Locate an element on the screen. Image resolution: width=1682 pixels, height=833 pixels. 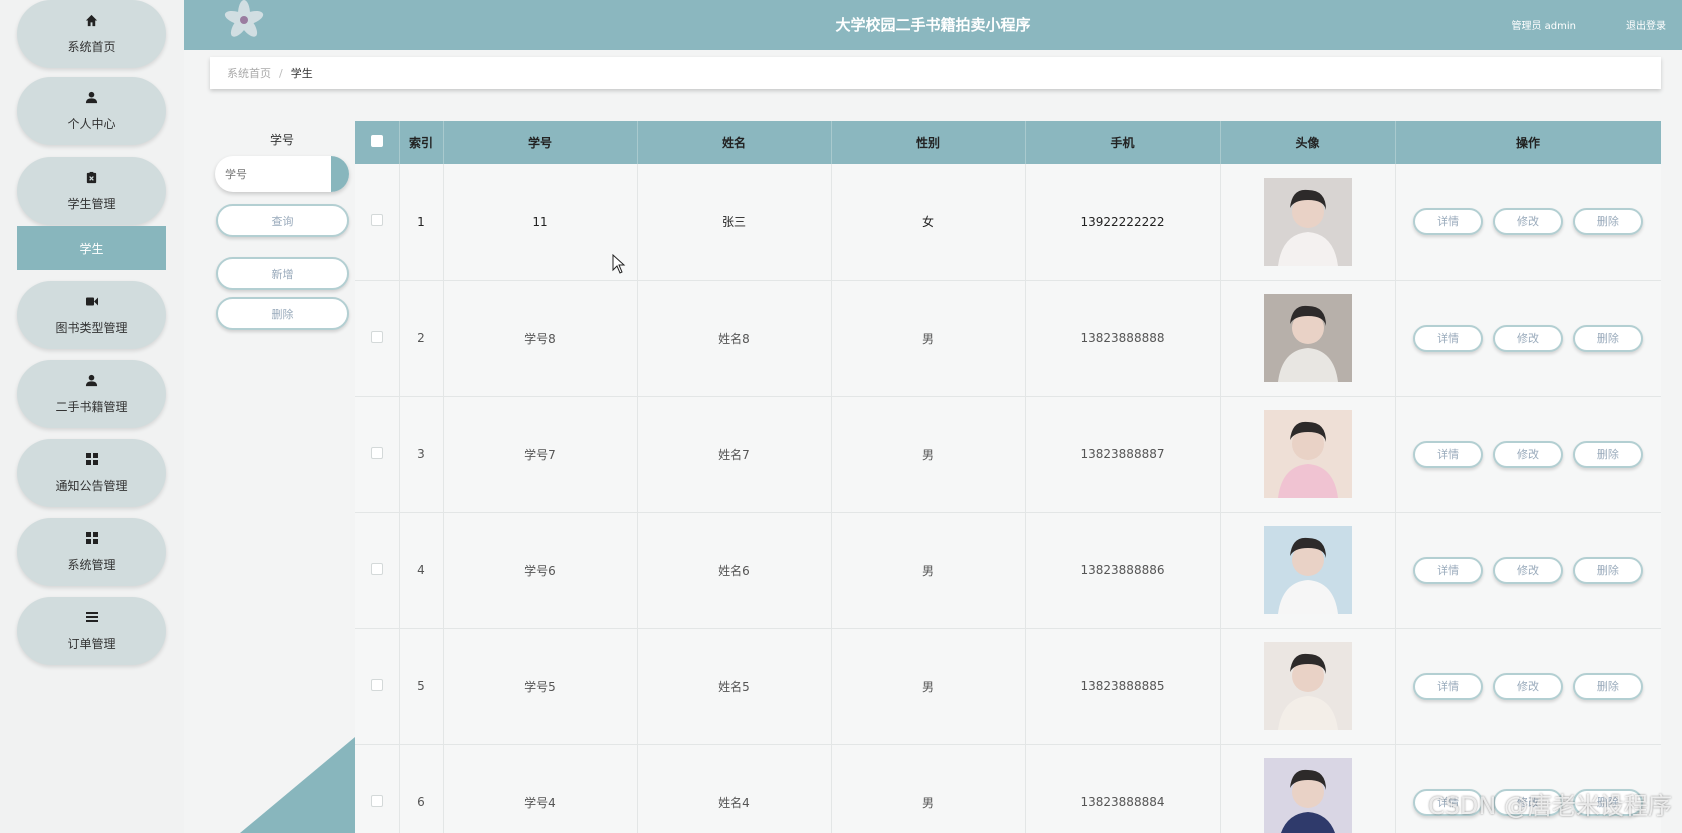
table-row: 5 学号5 姓名5 男 13823888885 详情 修改 删除 is located at coordinates (1008, 686).